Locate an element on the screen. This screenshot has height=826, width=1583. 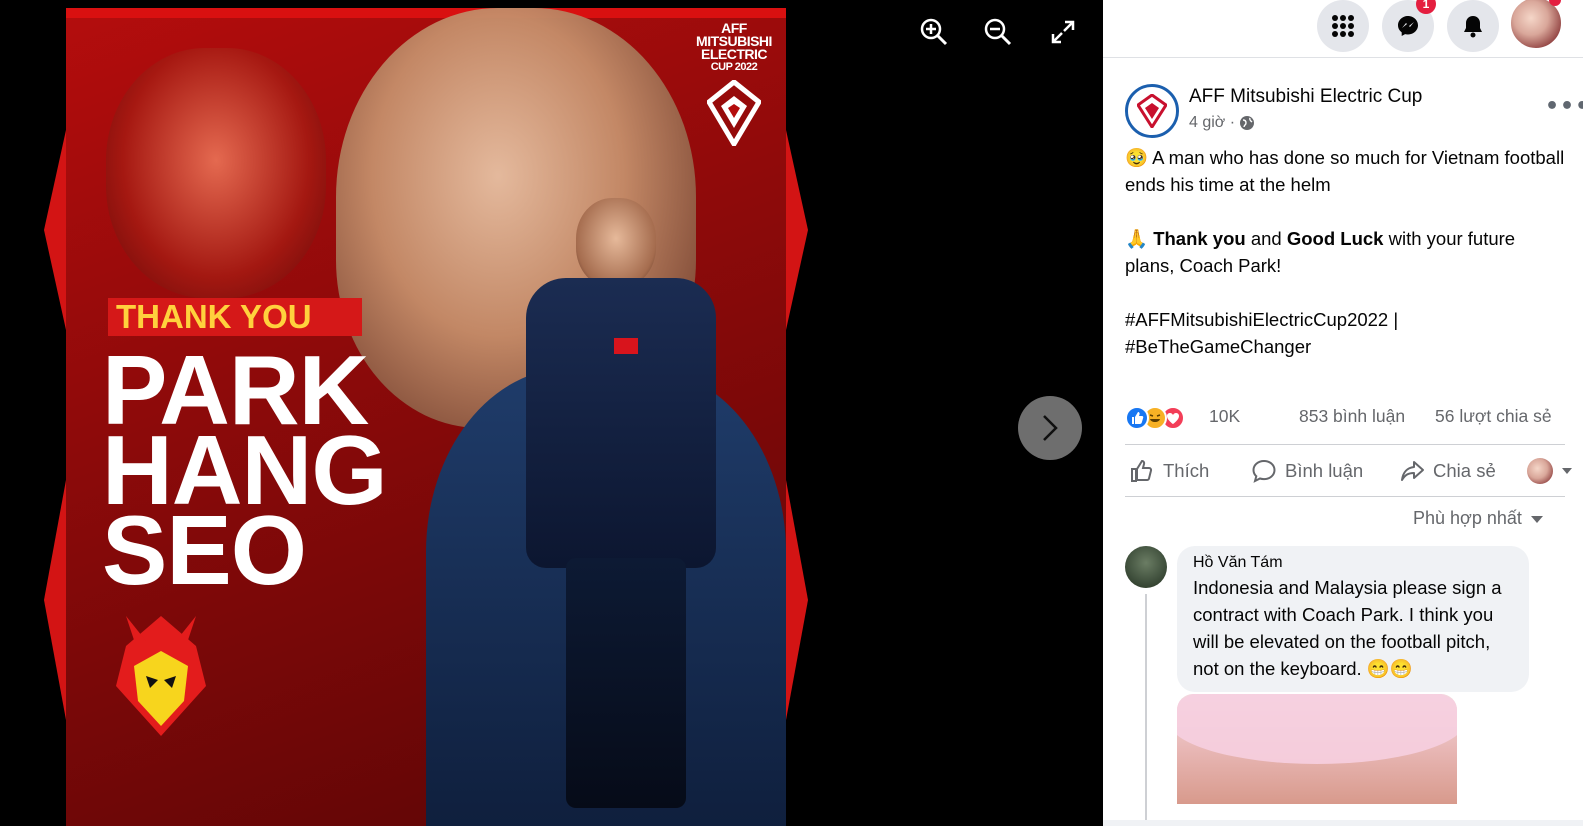
coach-legs is located at coordinates (626, 683).